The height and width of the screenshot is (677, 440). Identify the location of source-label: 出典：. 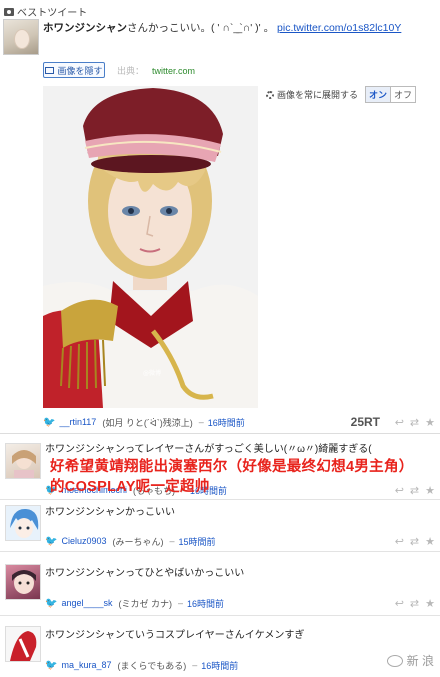
(131, 71).